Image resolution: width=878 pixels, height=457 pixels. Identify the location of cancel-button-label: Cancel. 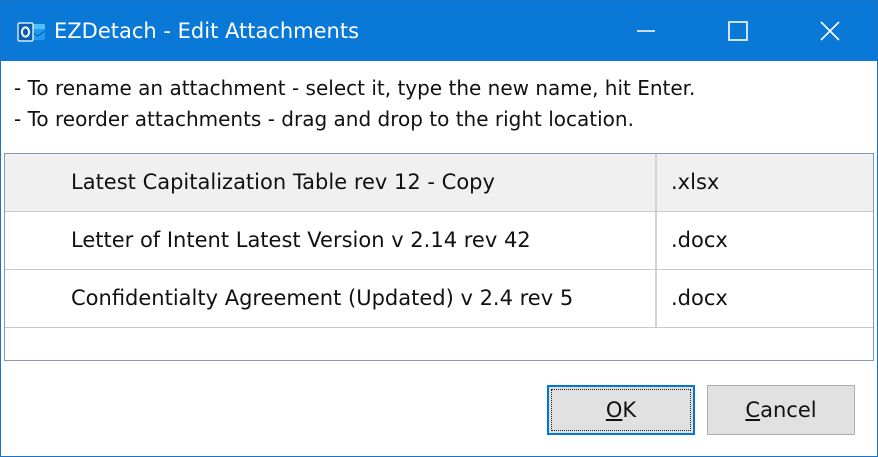
(781, 410).